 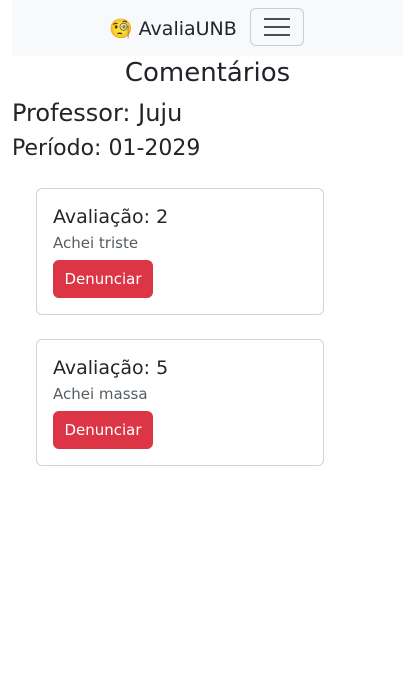 I want to click on comment-card: Avaliação: 5 Achei massa Denunciar, so click(x=180, y=402).